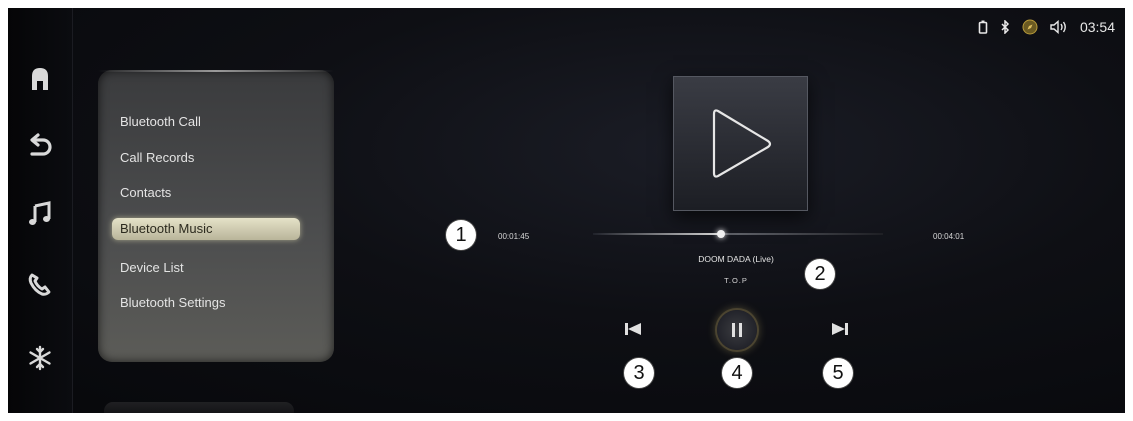 The height and width of the screenshot is (421, 1133). What do you see at coordinates (736, 259) in the screenshot?
I see `song-title: DOOM DADA (Live)` at bounding box center [736, 259].